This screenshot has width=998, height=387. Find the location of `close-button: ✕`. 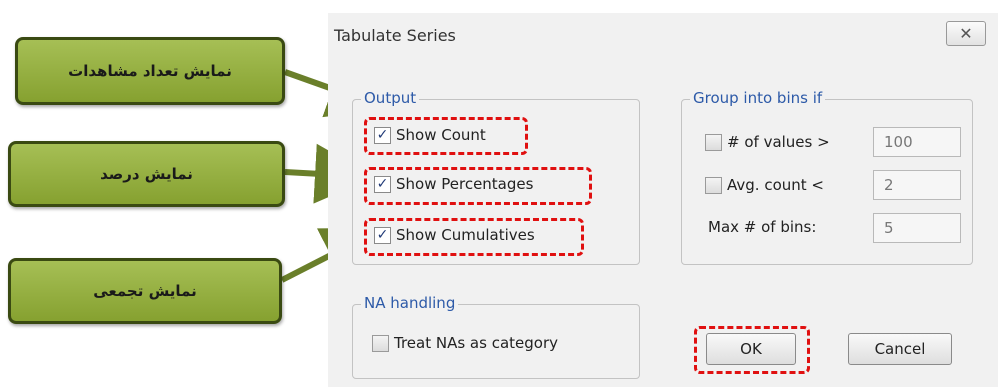

close-button: ✕ is located at coordinates (966, 33).